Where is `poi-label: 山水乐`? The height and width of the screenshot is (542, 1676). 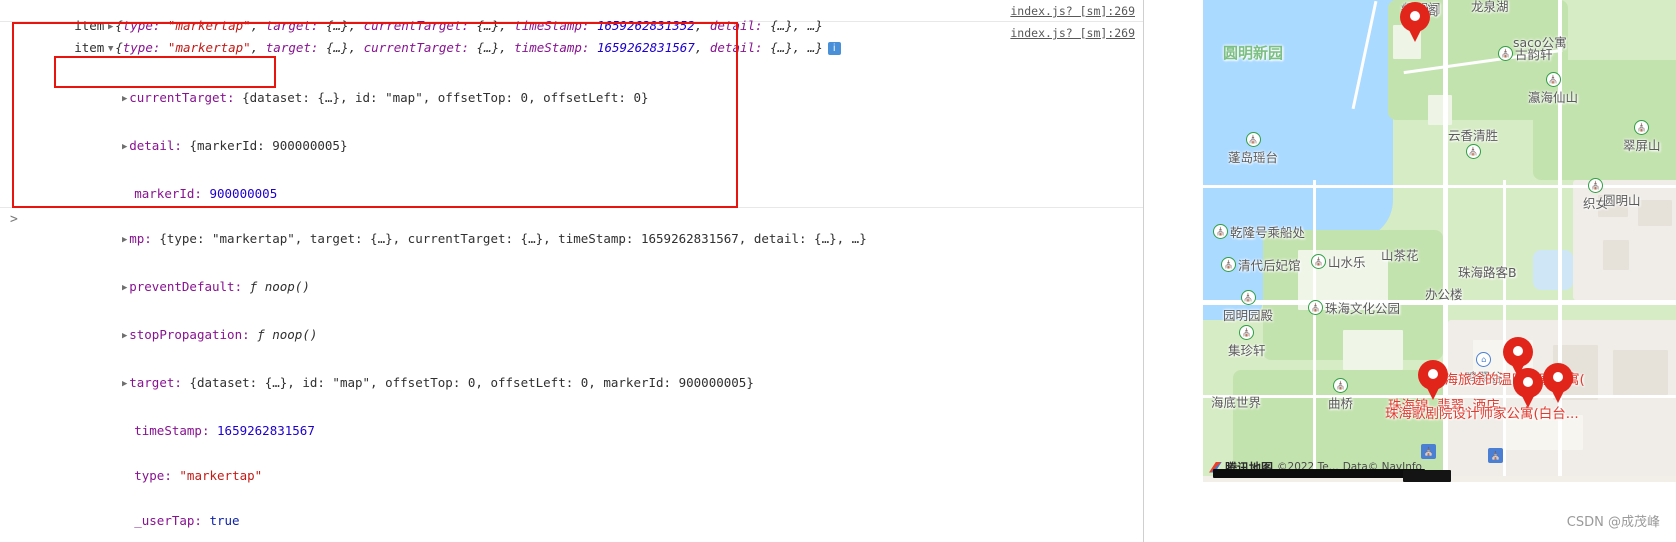
poi-label: 山水乐 is located at coordinates (1347, 262).